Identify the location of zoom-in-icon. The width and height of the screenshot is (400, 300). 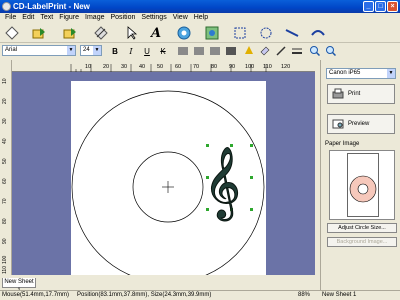
(315, 51).